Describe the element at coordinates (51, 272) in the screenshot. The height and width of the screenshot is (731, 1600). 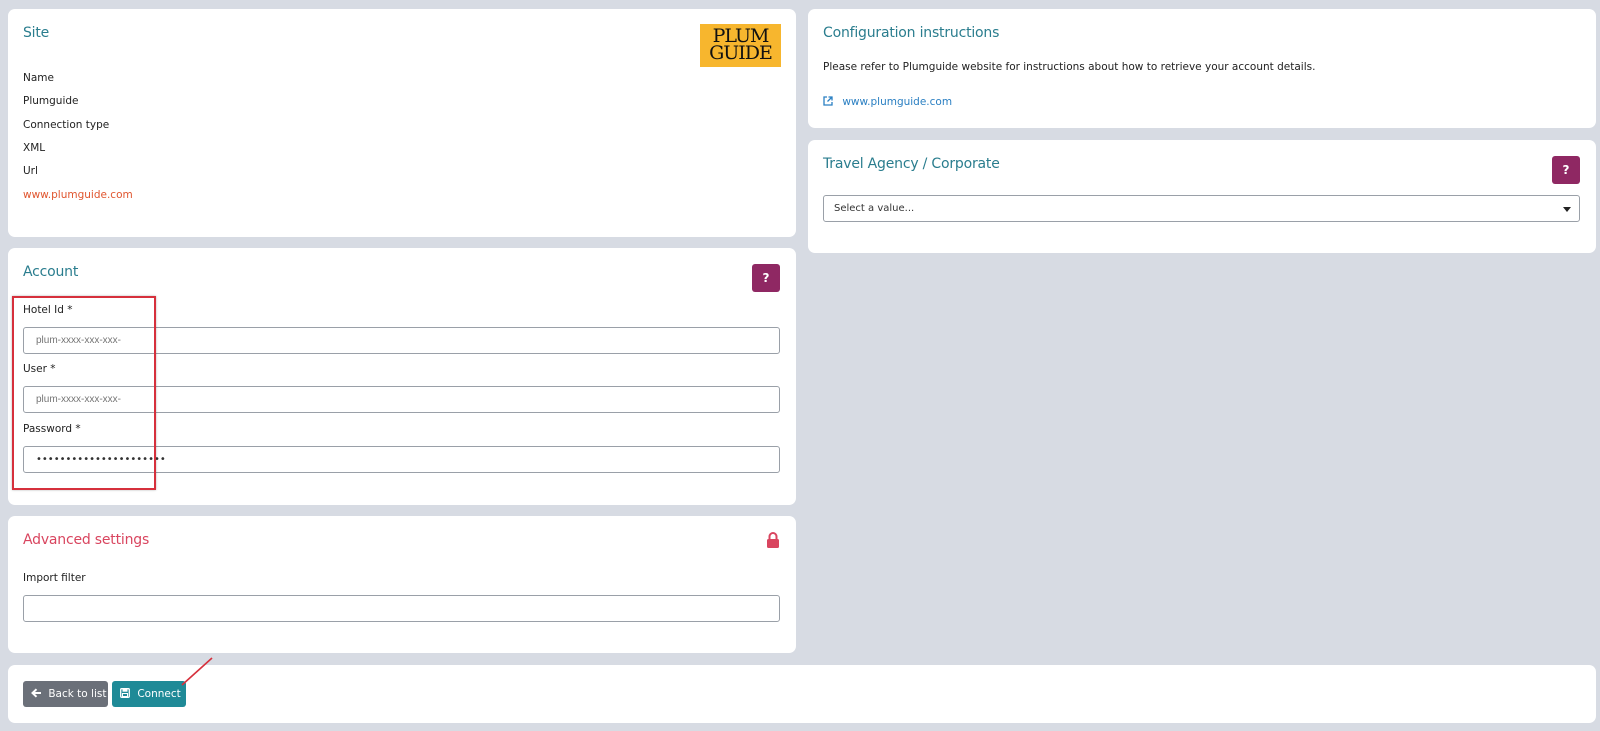
I see `account-title: Account` at that location.